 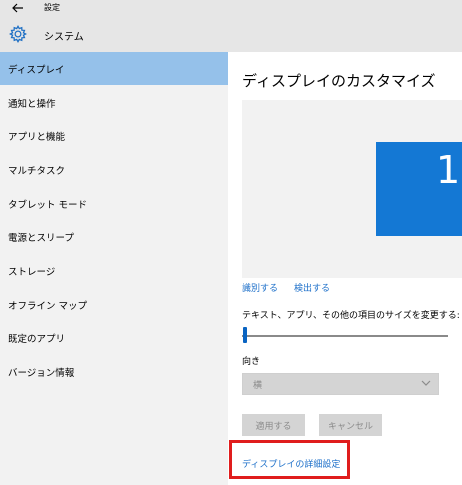 What do you see at coordinates (245, 335) in the screenshot?
I see `scale-slider-thumb` at bounding box center [245, 335].